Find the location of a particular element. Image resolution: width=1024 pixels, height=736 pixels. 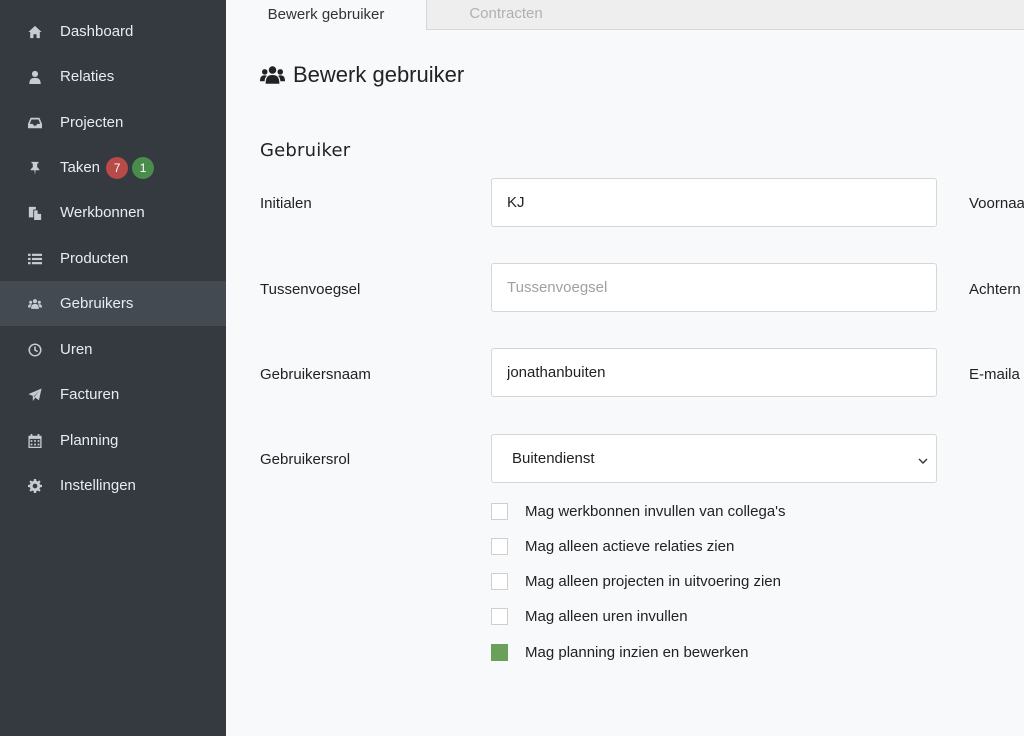

achternaam-label: Achtern is located at coordinates (995, 289).